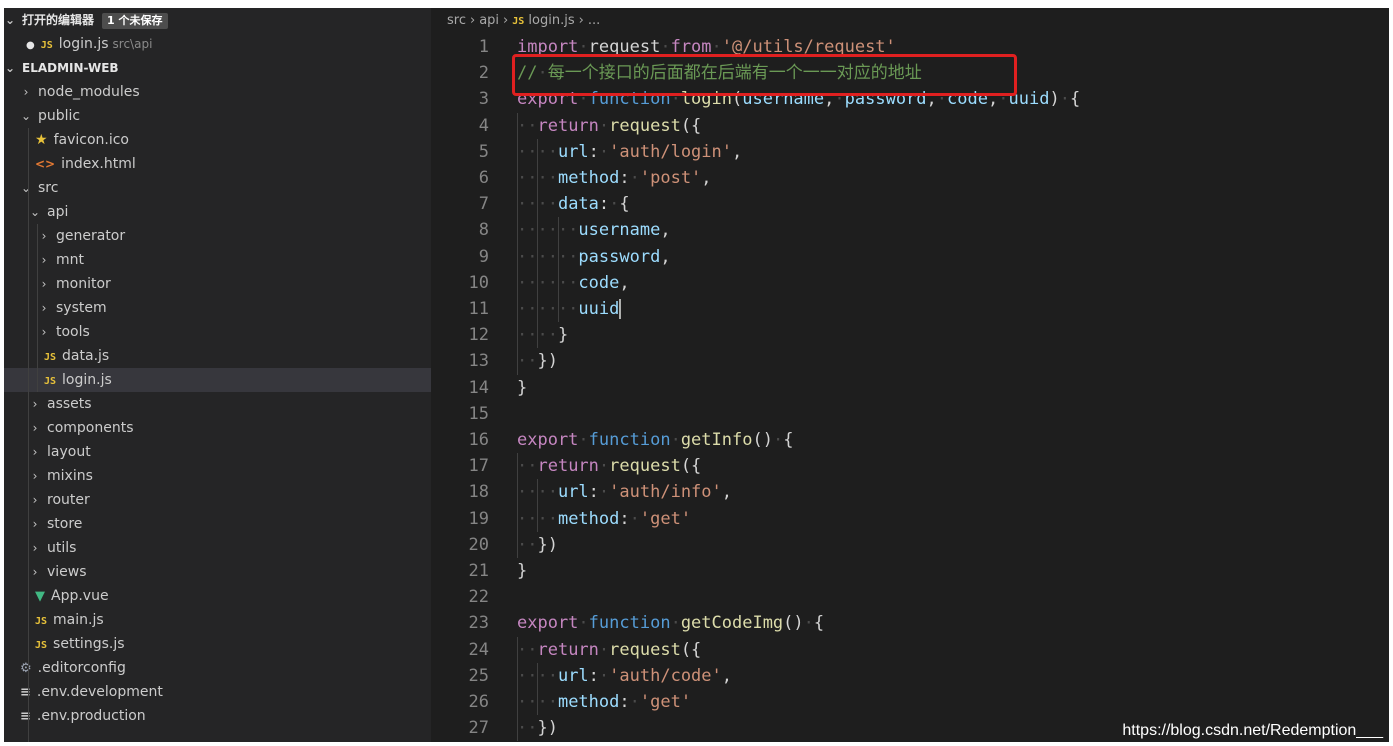  Describe the element at coordinates (217, 572) in the screenshot. I see `tree-folder: › views` at that location.